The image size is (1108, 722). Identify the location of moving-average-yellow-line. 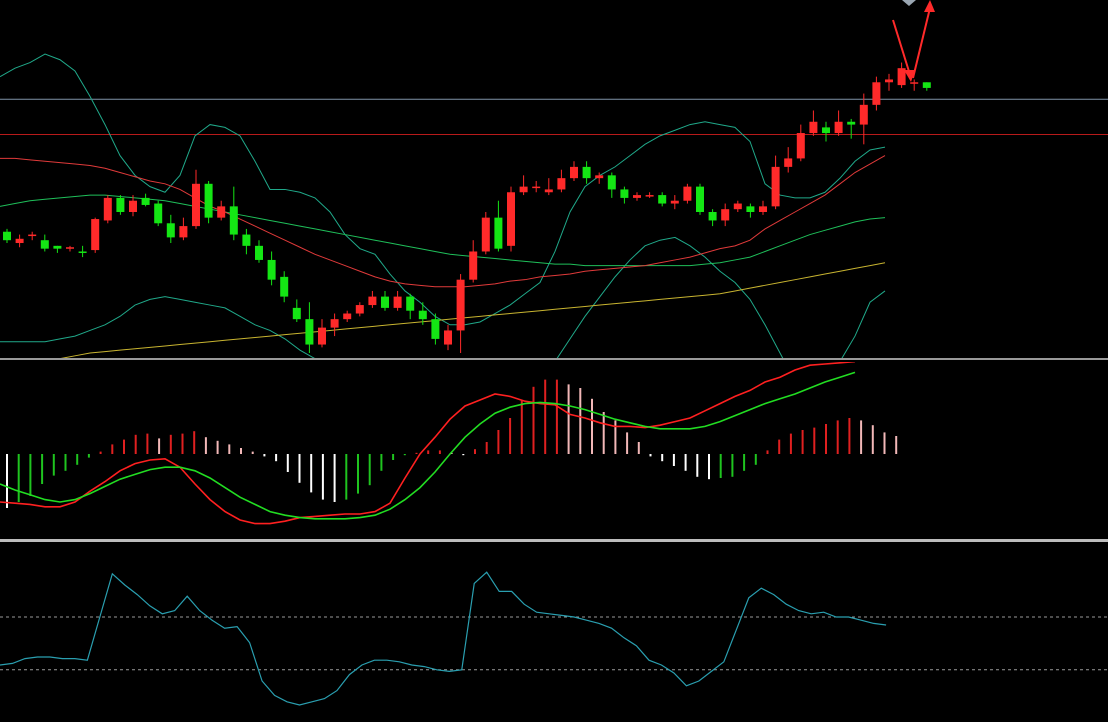
(473, 310).